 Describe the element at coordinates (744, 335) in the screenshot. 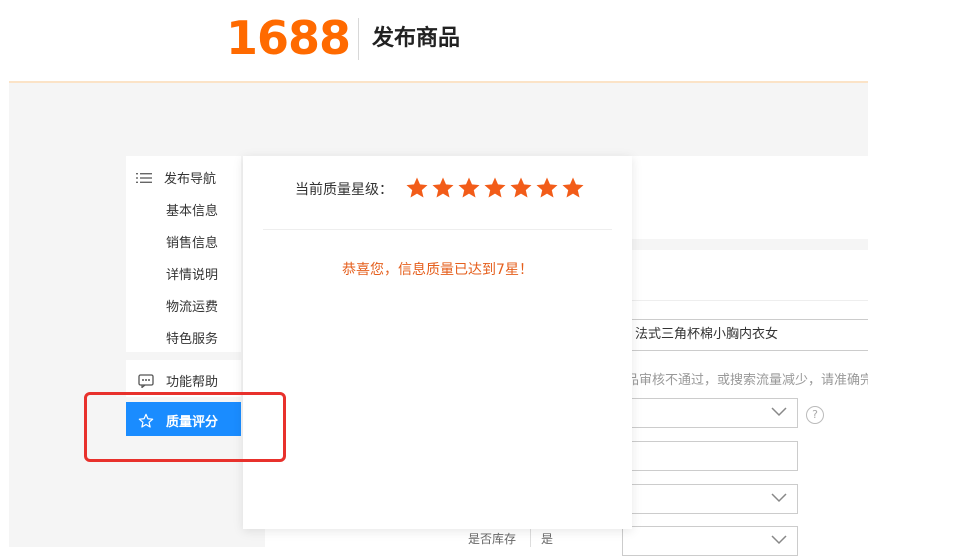

I see `product-title-input: 法式三角杯棉小胸内衣女` at that location.